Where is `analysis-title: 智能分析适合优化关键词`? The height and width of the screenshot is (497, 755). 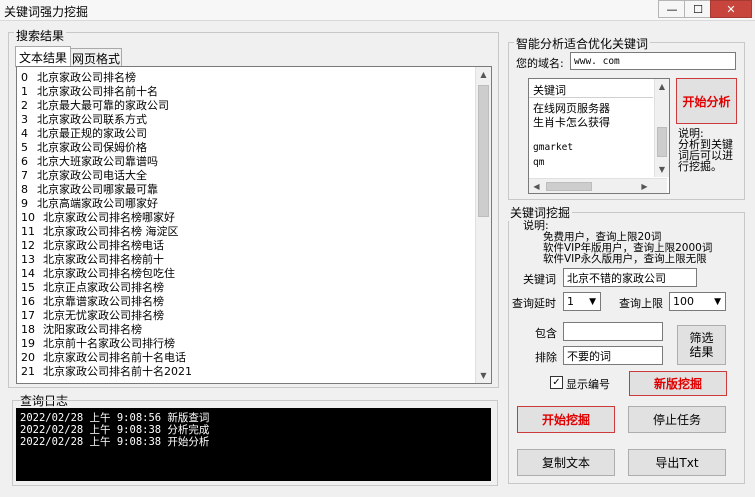
analysis-title: 智能分析适合优化关键词 is located at coordinates (582, 43).